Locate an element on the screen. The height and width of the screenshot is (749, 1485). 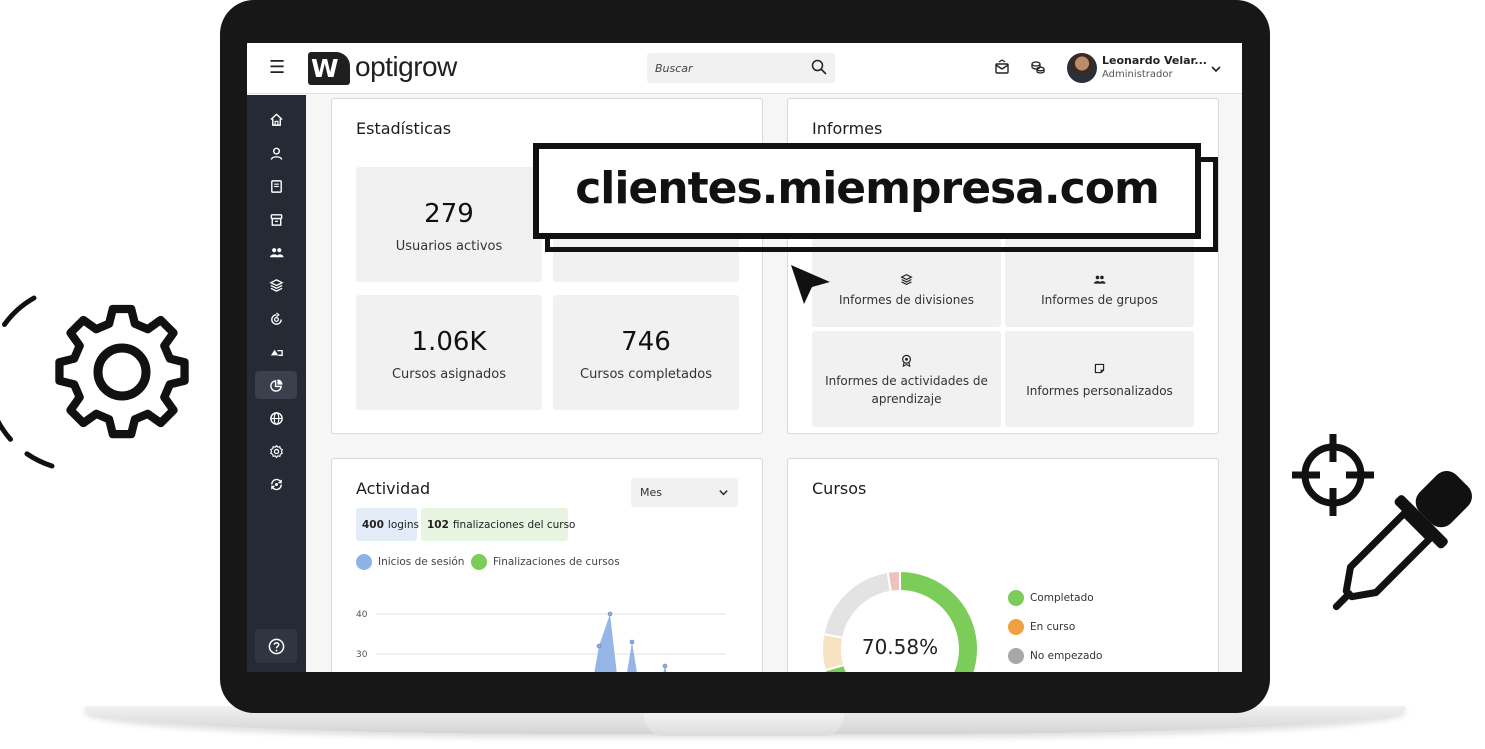
help-button is located at coordinates (276, 646).